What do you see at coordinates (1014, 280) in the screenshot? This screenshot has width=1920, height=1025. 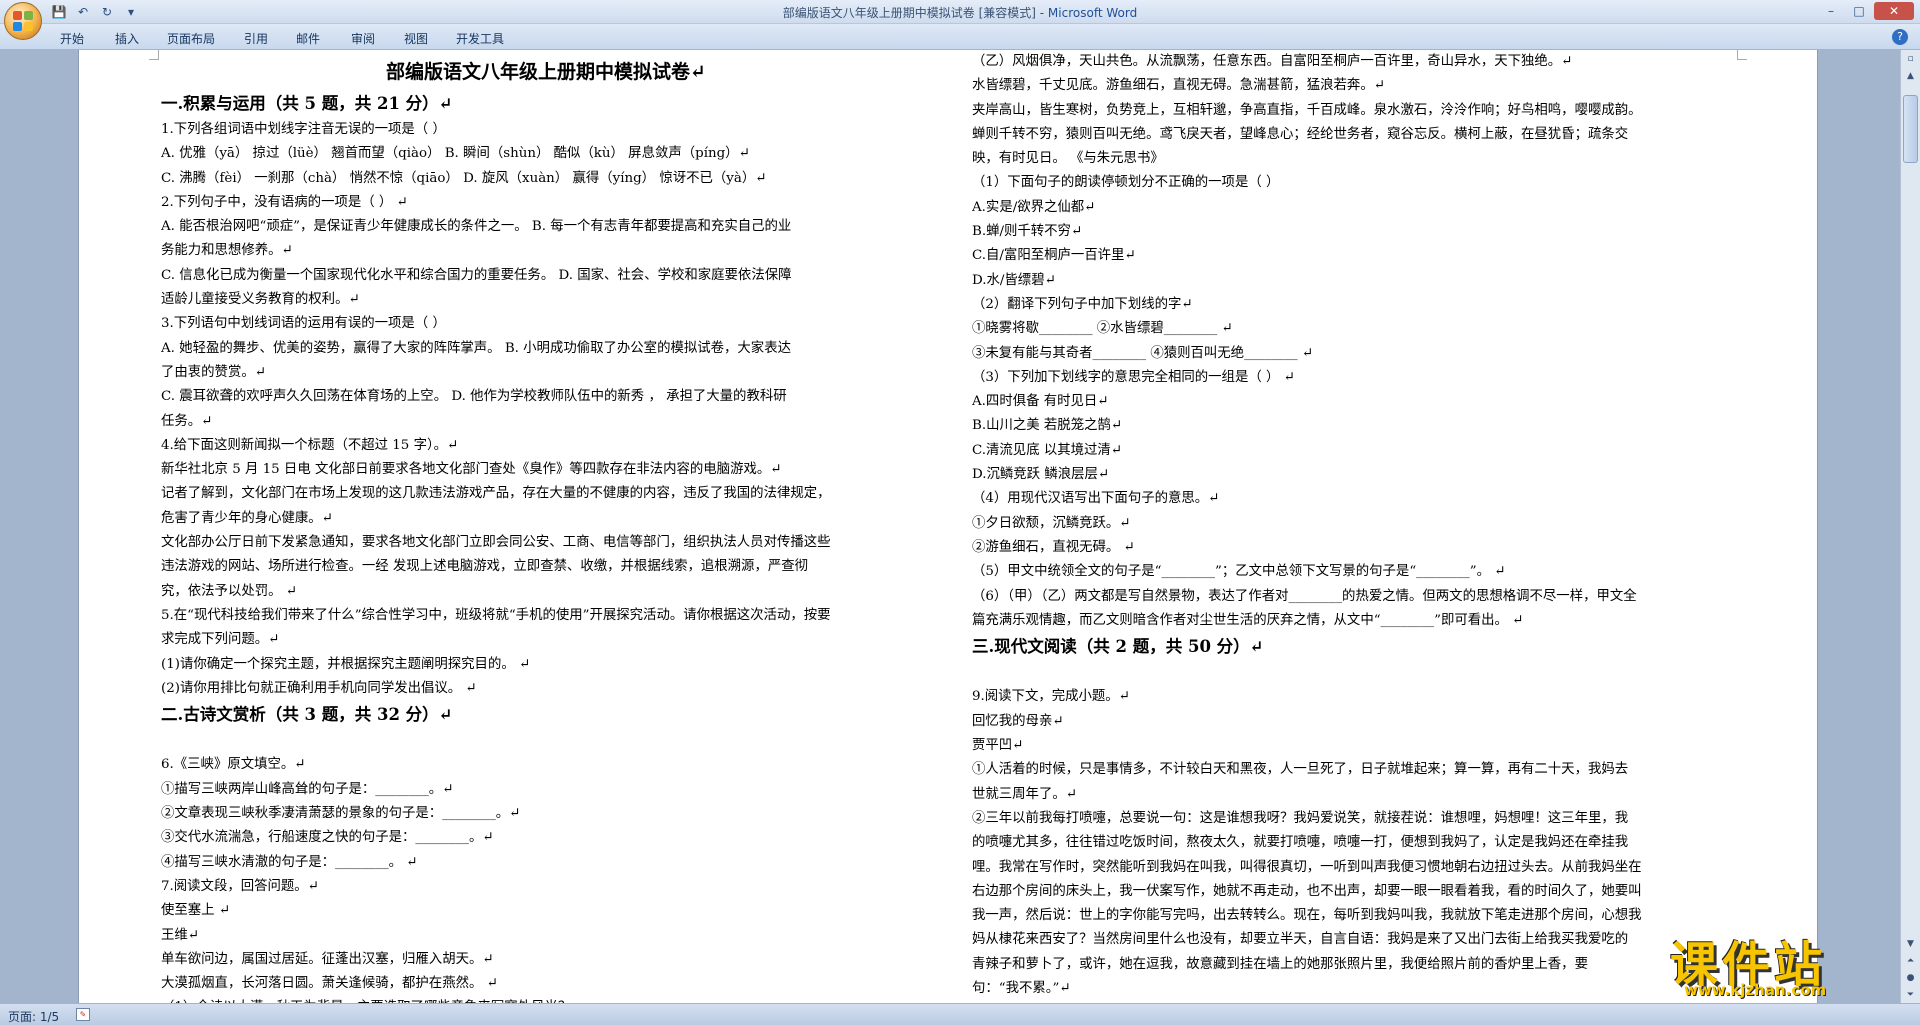 I see `text-line: D.水/皆缥碧↵` at bounding box center [1014, 280].